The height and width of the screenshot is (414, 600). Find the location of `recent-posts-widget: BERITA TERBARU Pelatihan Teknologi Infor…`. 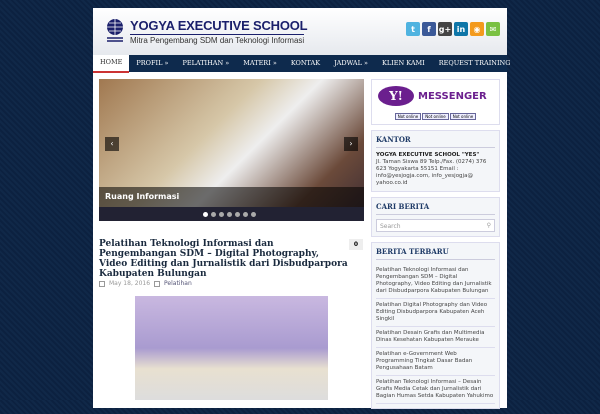

recent-posts-widget: BERITA TERBARU Pelatihan Teknologi Infor… is located at coordinates (435, 325).